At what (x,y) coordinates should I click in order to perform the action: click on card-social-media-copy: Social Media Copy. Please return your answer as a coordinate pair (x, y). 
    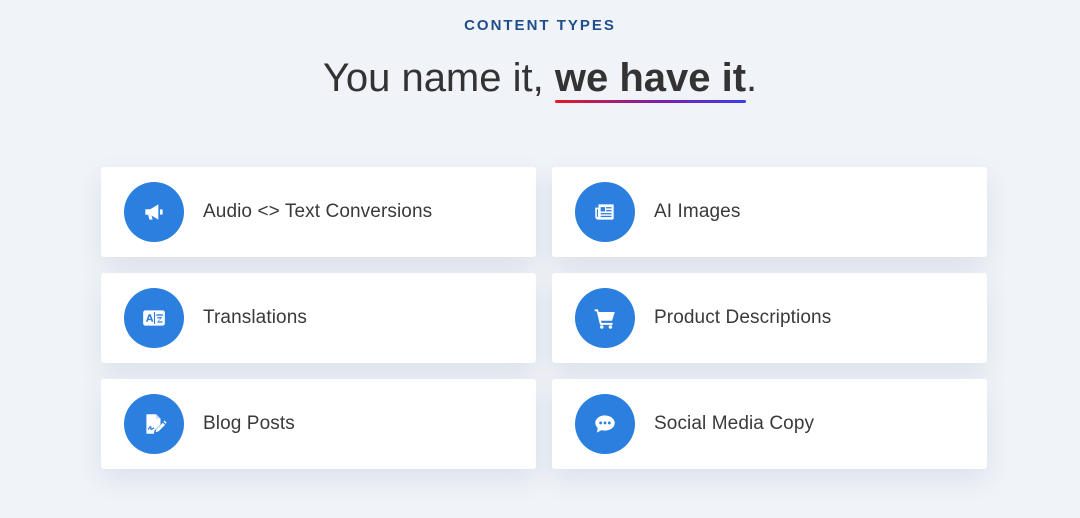
    Looking at the image, I should click on (769, 424).